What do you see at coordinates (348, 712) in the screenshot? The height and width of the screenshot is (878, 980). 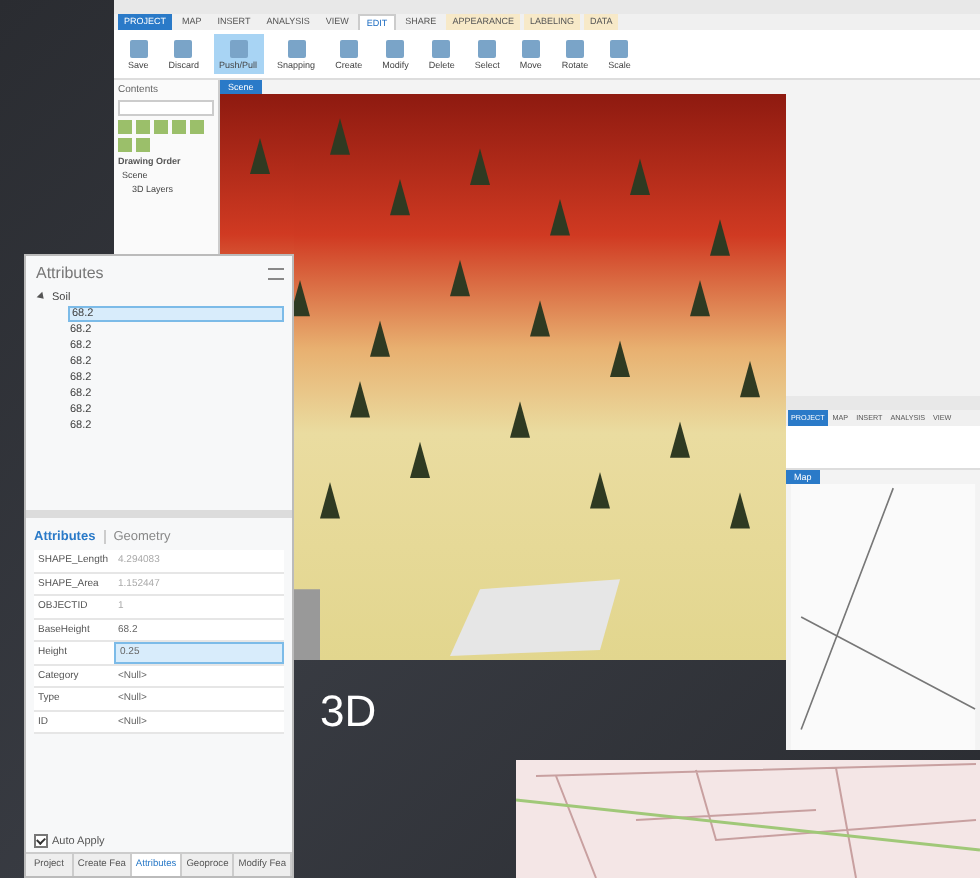 I see `section-caption: 3D` at bounding box center [348, 712].